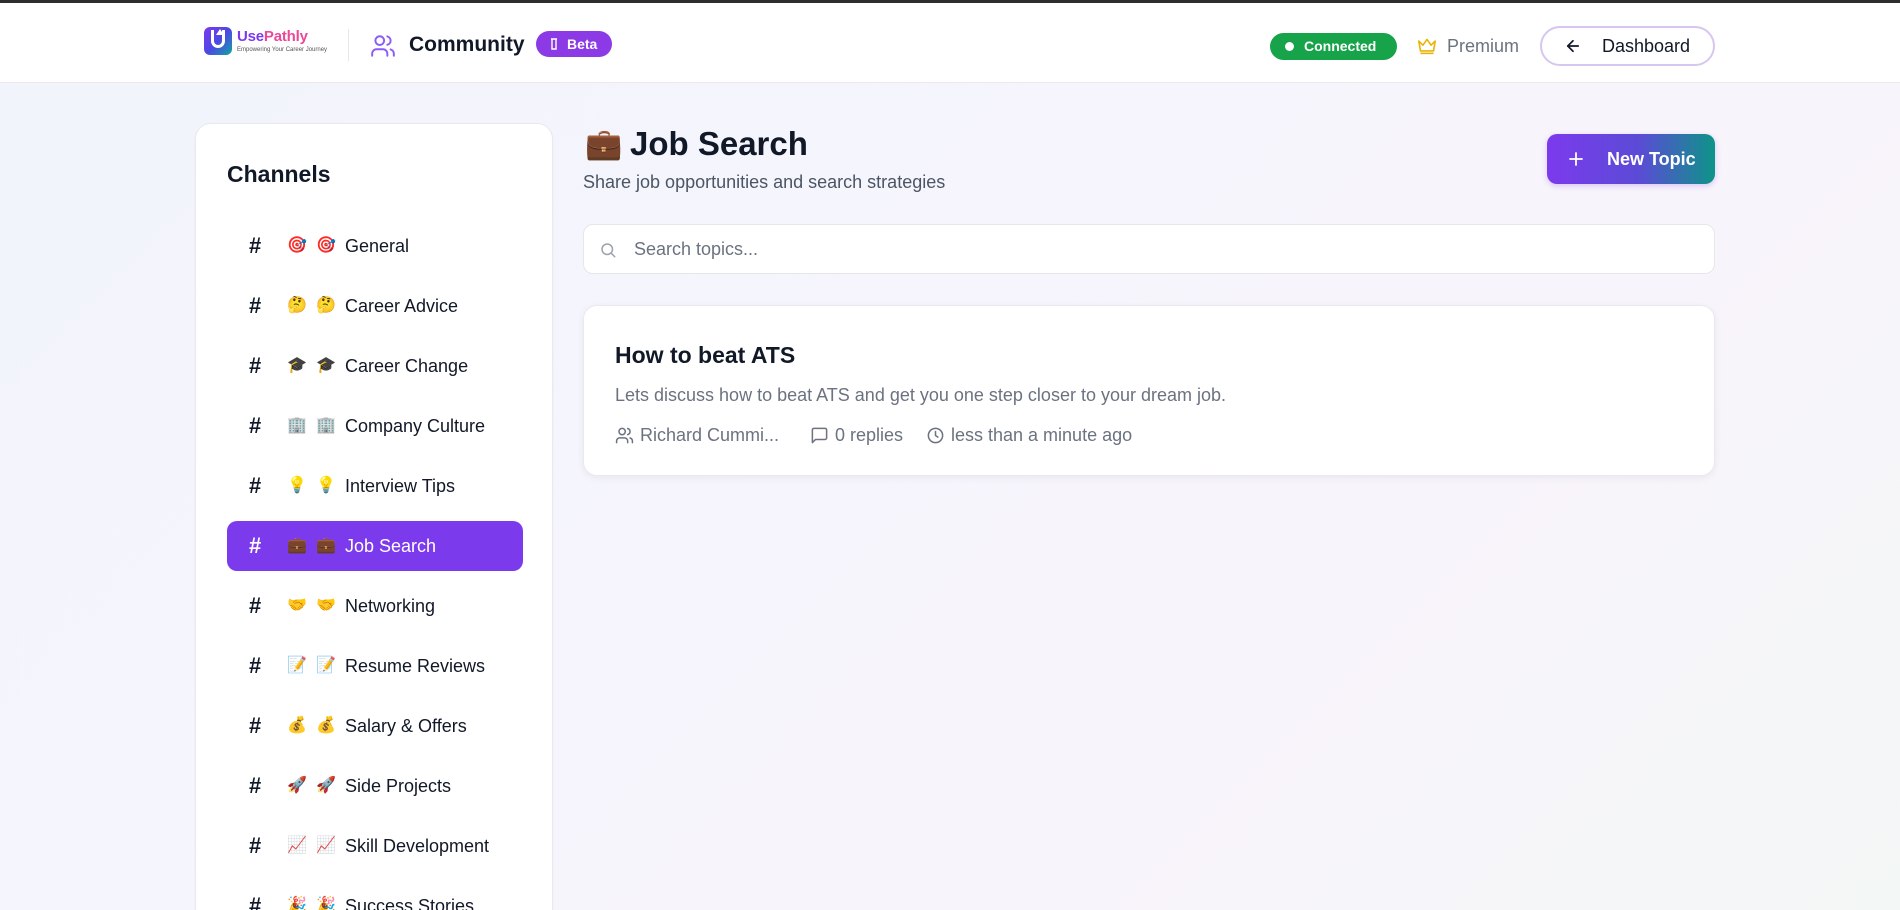  What do you see at coordinates (1169, 249) in the screenshot?
I see `search-input` at bounding box center [1169, 249].